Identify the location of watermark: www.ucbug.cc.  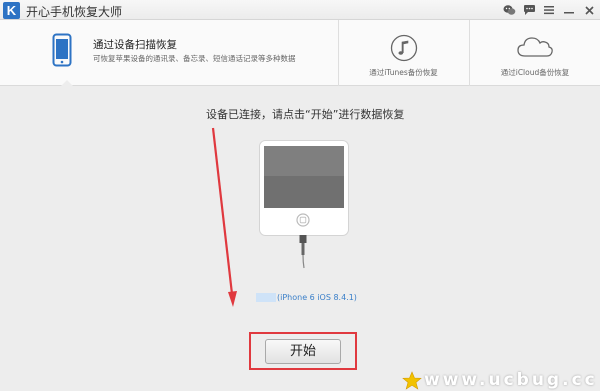
(500, 380).